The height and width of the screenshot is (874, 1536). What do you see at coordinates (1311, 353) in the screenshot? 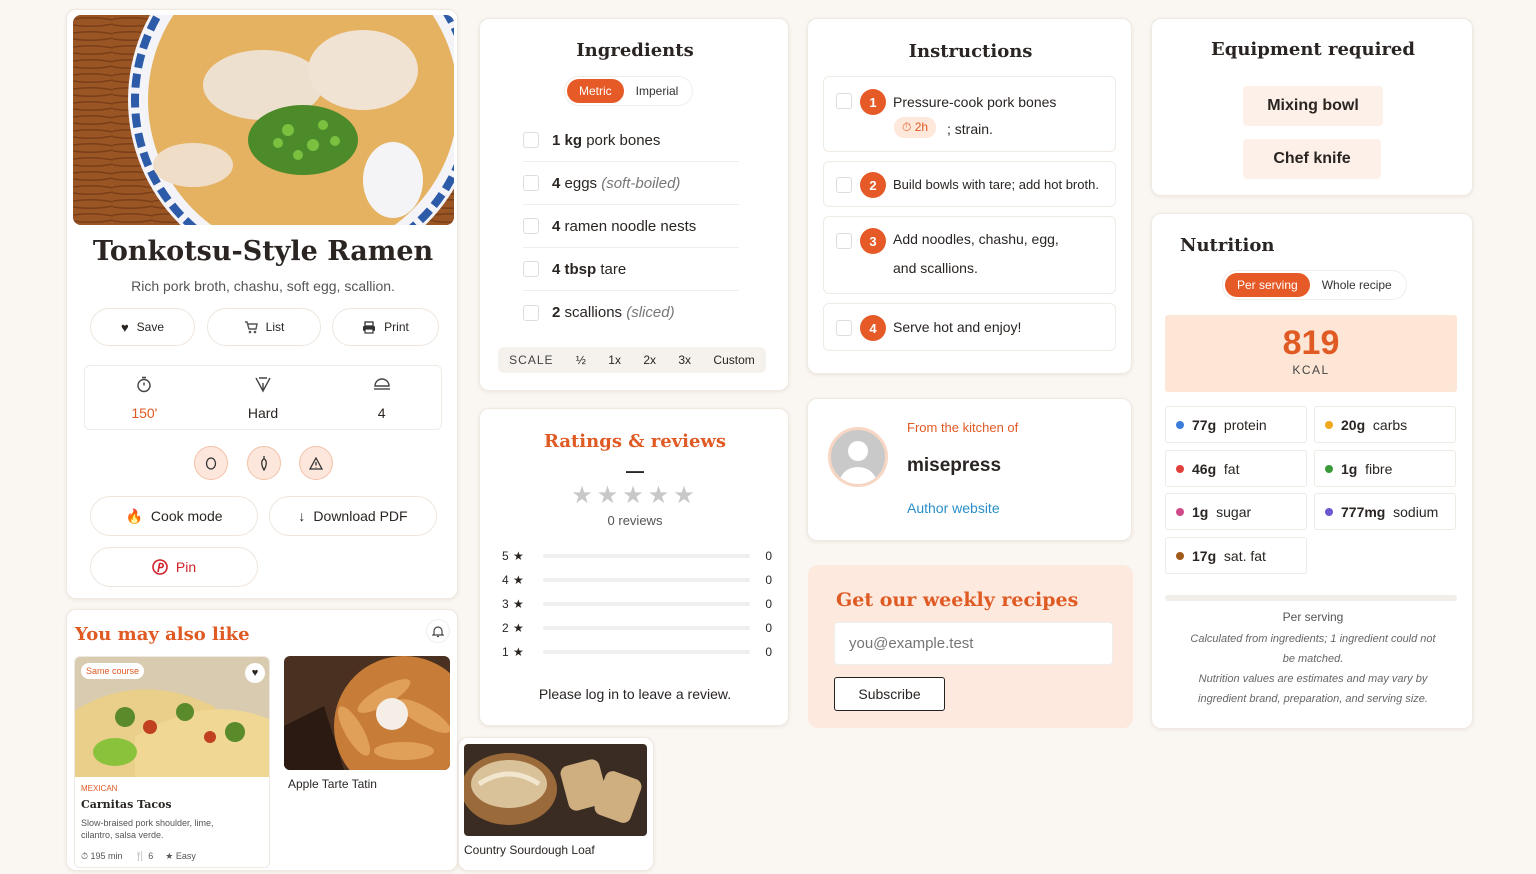
I see `kcal-box: 819 KCAL` at bounding box center [1311, 353].